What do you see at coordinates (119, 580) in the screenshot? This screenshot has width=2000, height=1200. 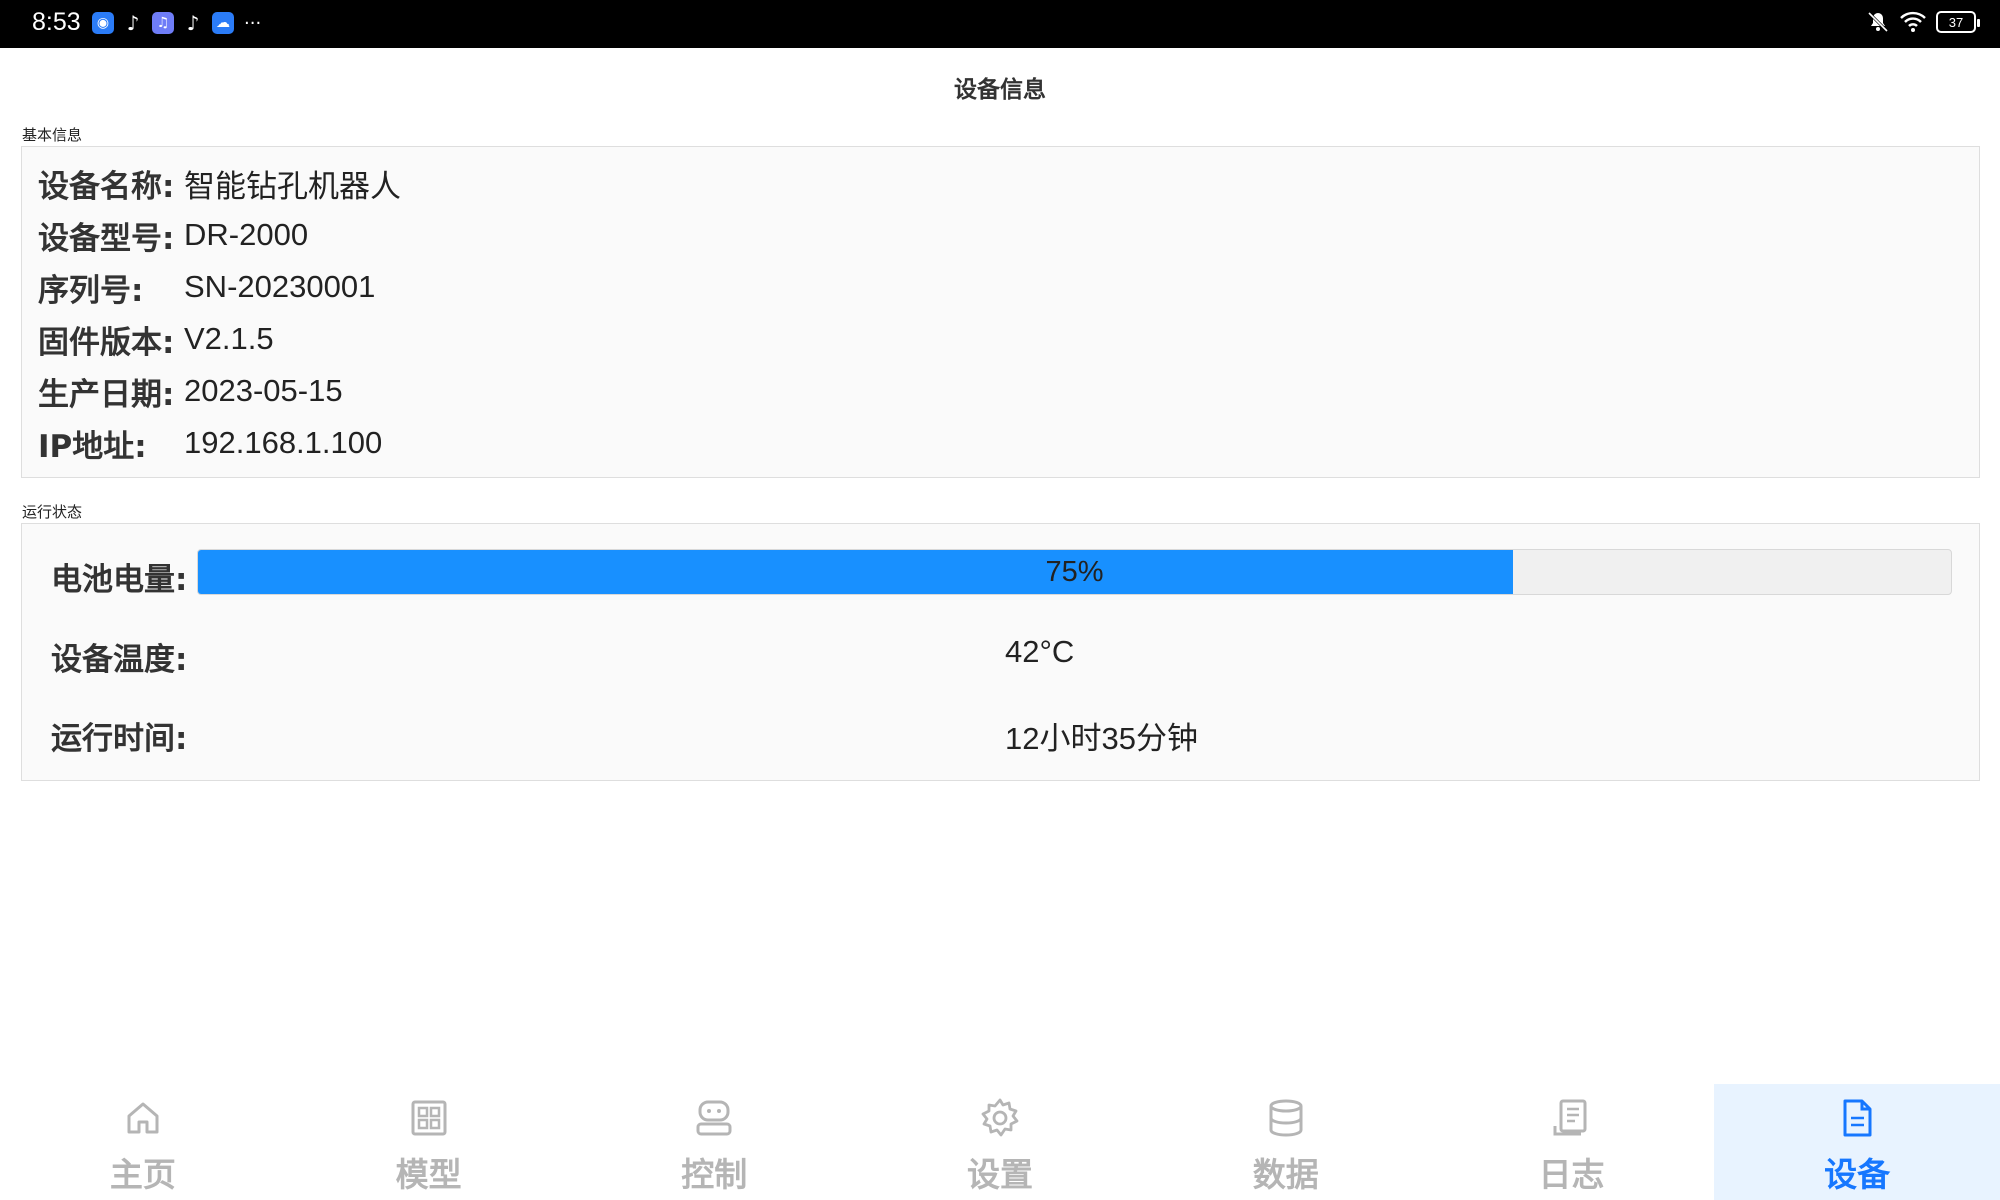 I see `battery-label: 电池电量:` at bounding box center [119, 580].